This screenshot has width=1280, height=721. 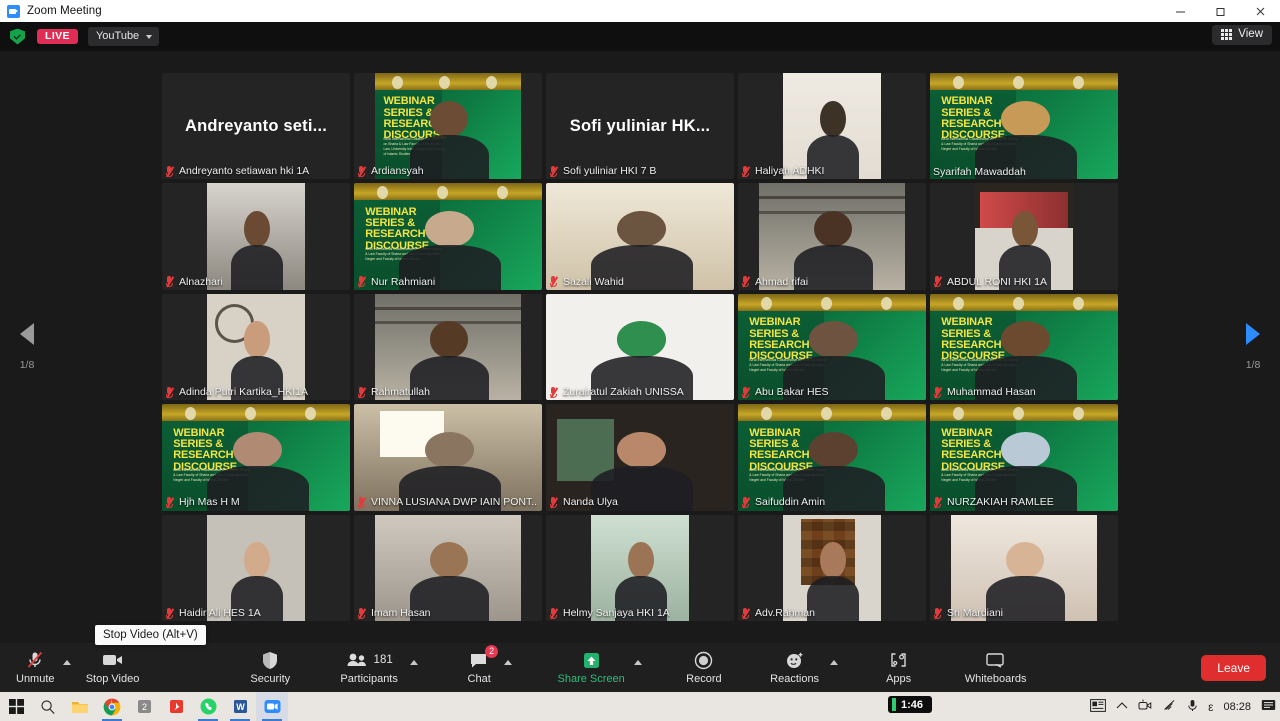 I want to click on reactions-button: Reactions, so click(x=795, y=667).